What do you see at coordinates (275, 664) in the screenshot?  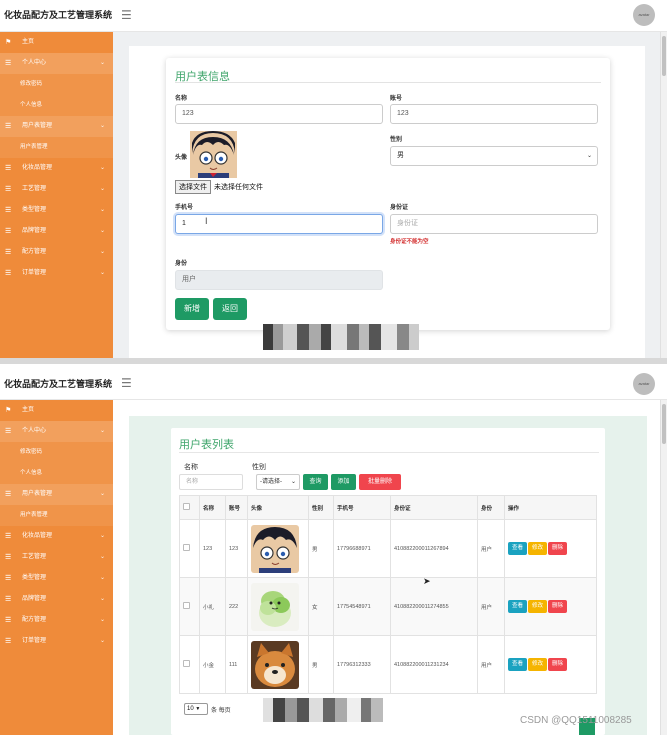 I see `dog-avatar-icon` at bounding box center [275, 664].